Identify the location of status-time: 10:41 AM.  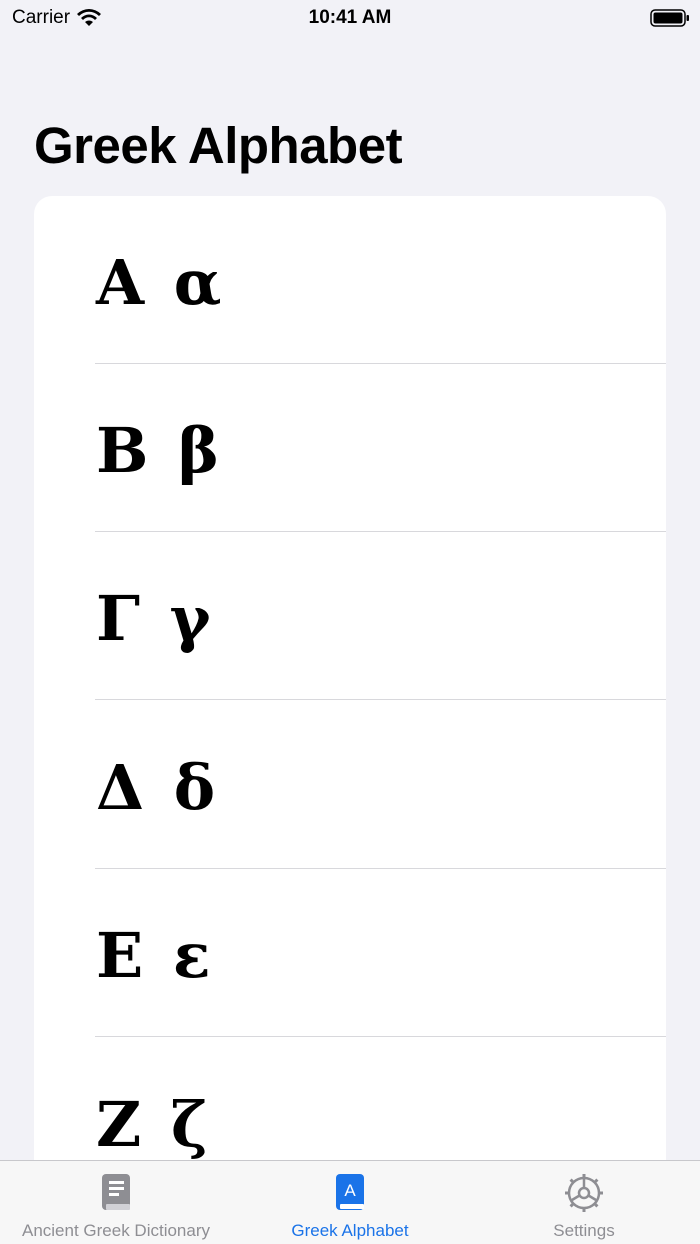
(350, 17).